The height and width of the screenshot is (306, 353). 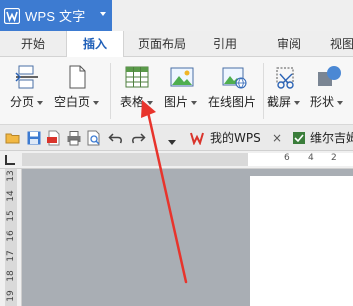 I want to click on export-pdf-icon, so click(x=54, y=138).